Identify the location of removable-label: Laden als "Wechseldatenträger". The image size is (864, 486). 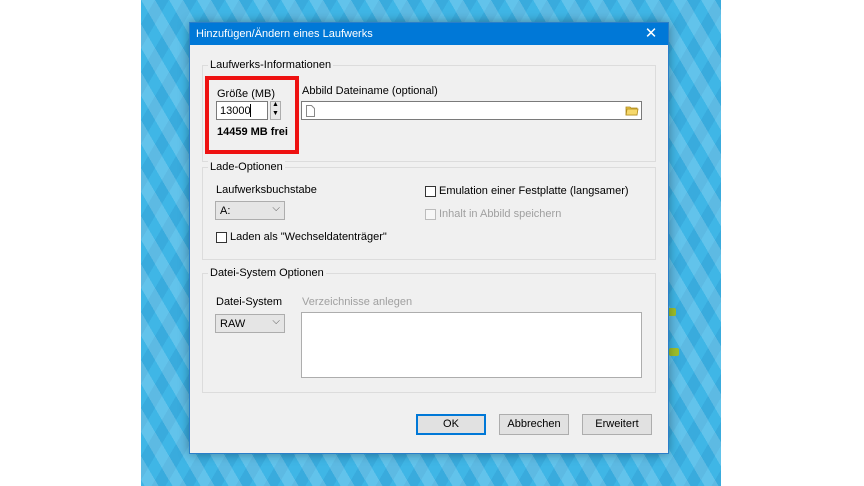
(308, 237).